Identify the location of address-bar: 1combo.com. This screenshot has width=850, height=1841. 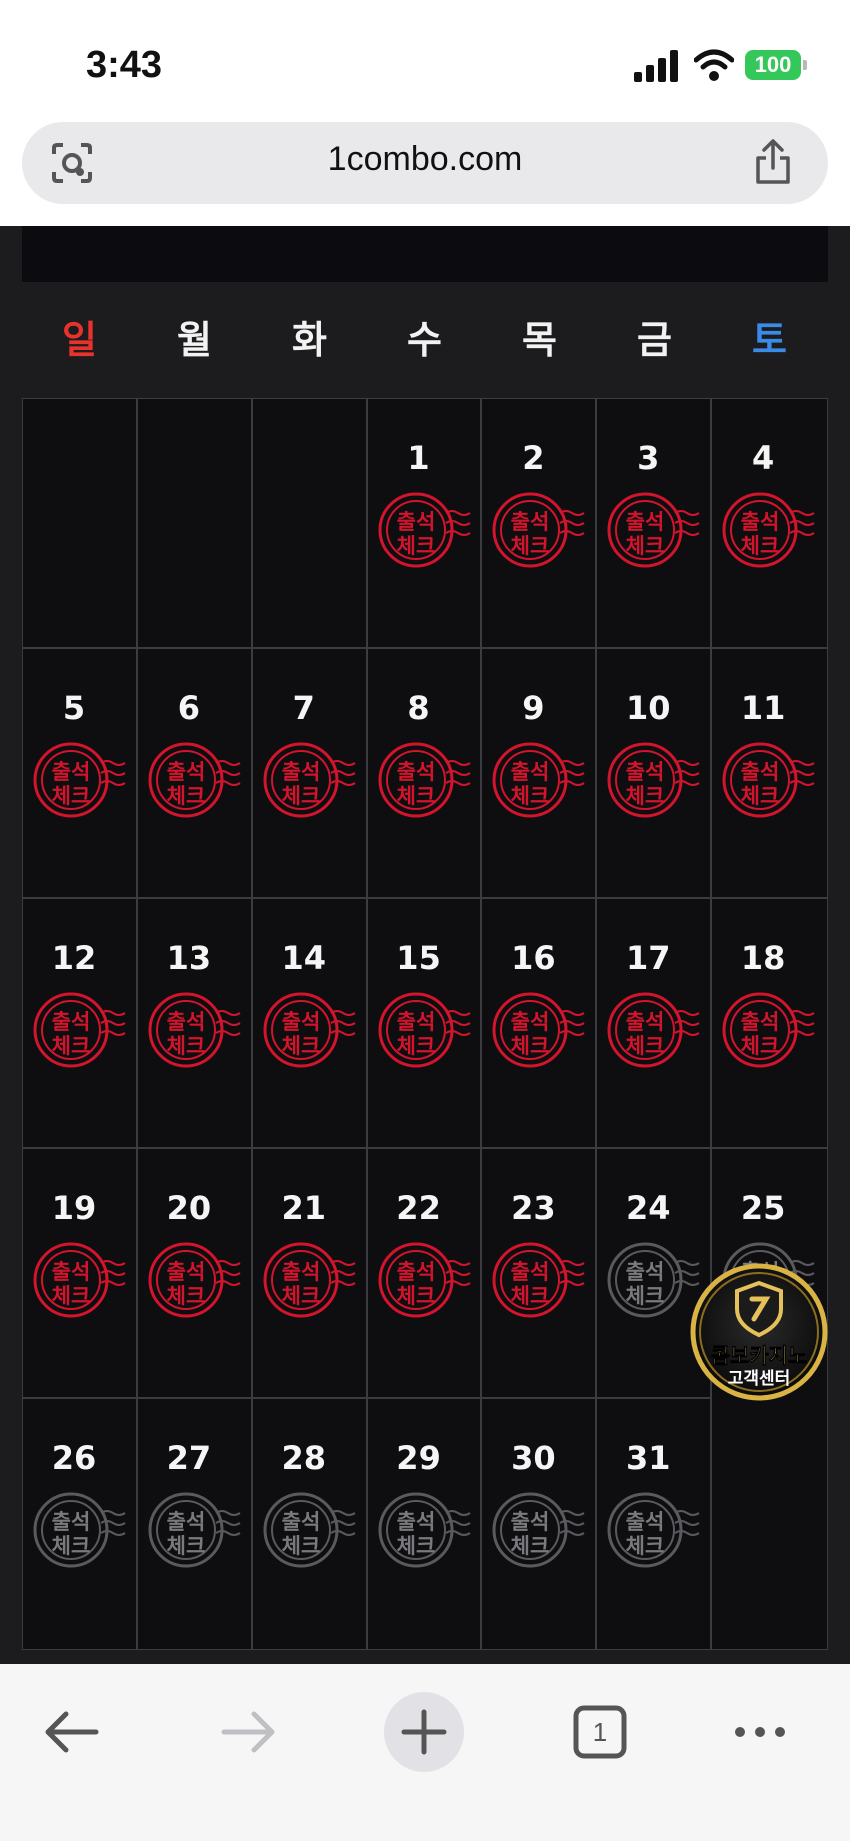
(425, 163).